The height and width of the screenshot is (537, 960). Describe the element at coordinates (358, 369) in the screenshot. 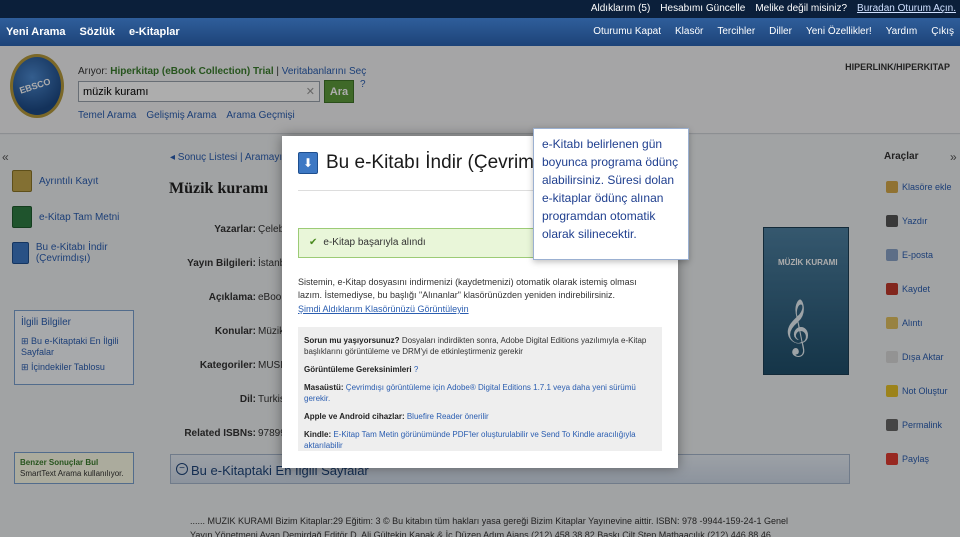

I see `requirements-title: Görüntüleme Gereksinimleri` at that location.